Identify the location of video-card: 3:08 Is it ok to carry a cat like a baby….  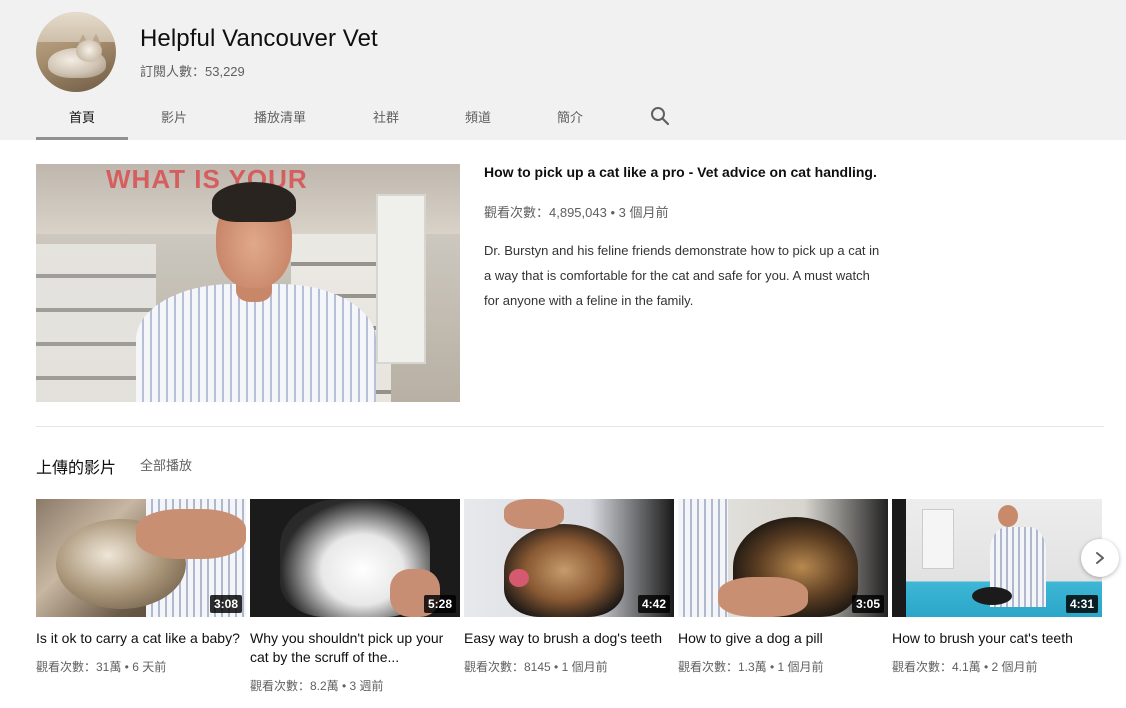
(141, 587).